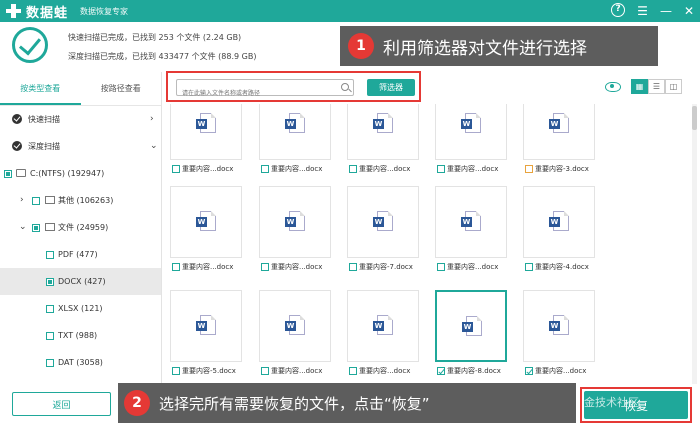 The width and height of the screenshot is (700, 427). I want to click on file-card: W 重要内容-4.docx, so click(559, 230).